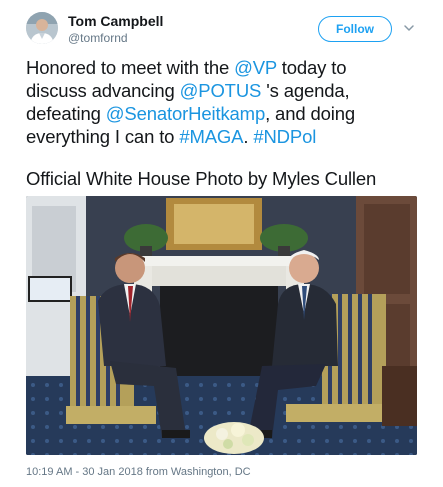  Describe the element at coordinates (284, 136) in the screenshot. I see `hashtag-ndpol-link: #NDPol` at that location.